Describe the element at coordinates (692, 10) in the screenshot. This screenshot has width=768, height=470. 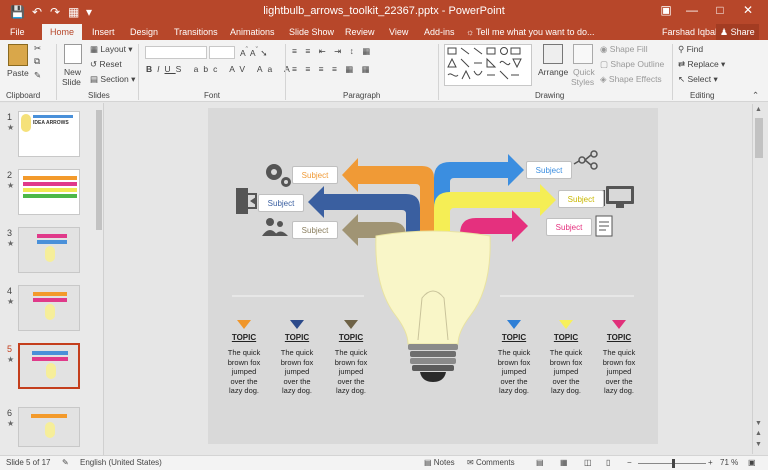
I see `minimize-icon: —` at that location.